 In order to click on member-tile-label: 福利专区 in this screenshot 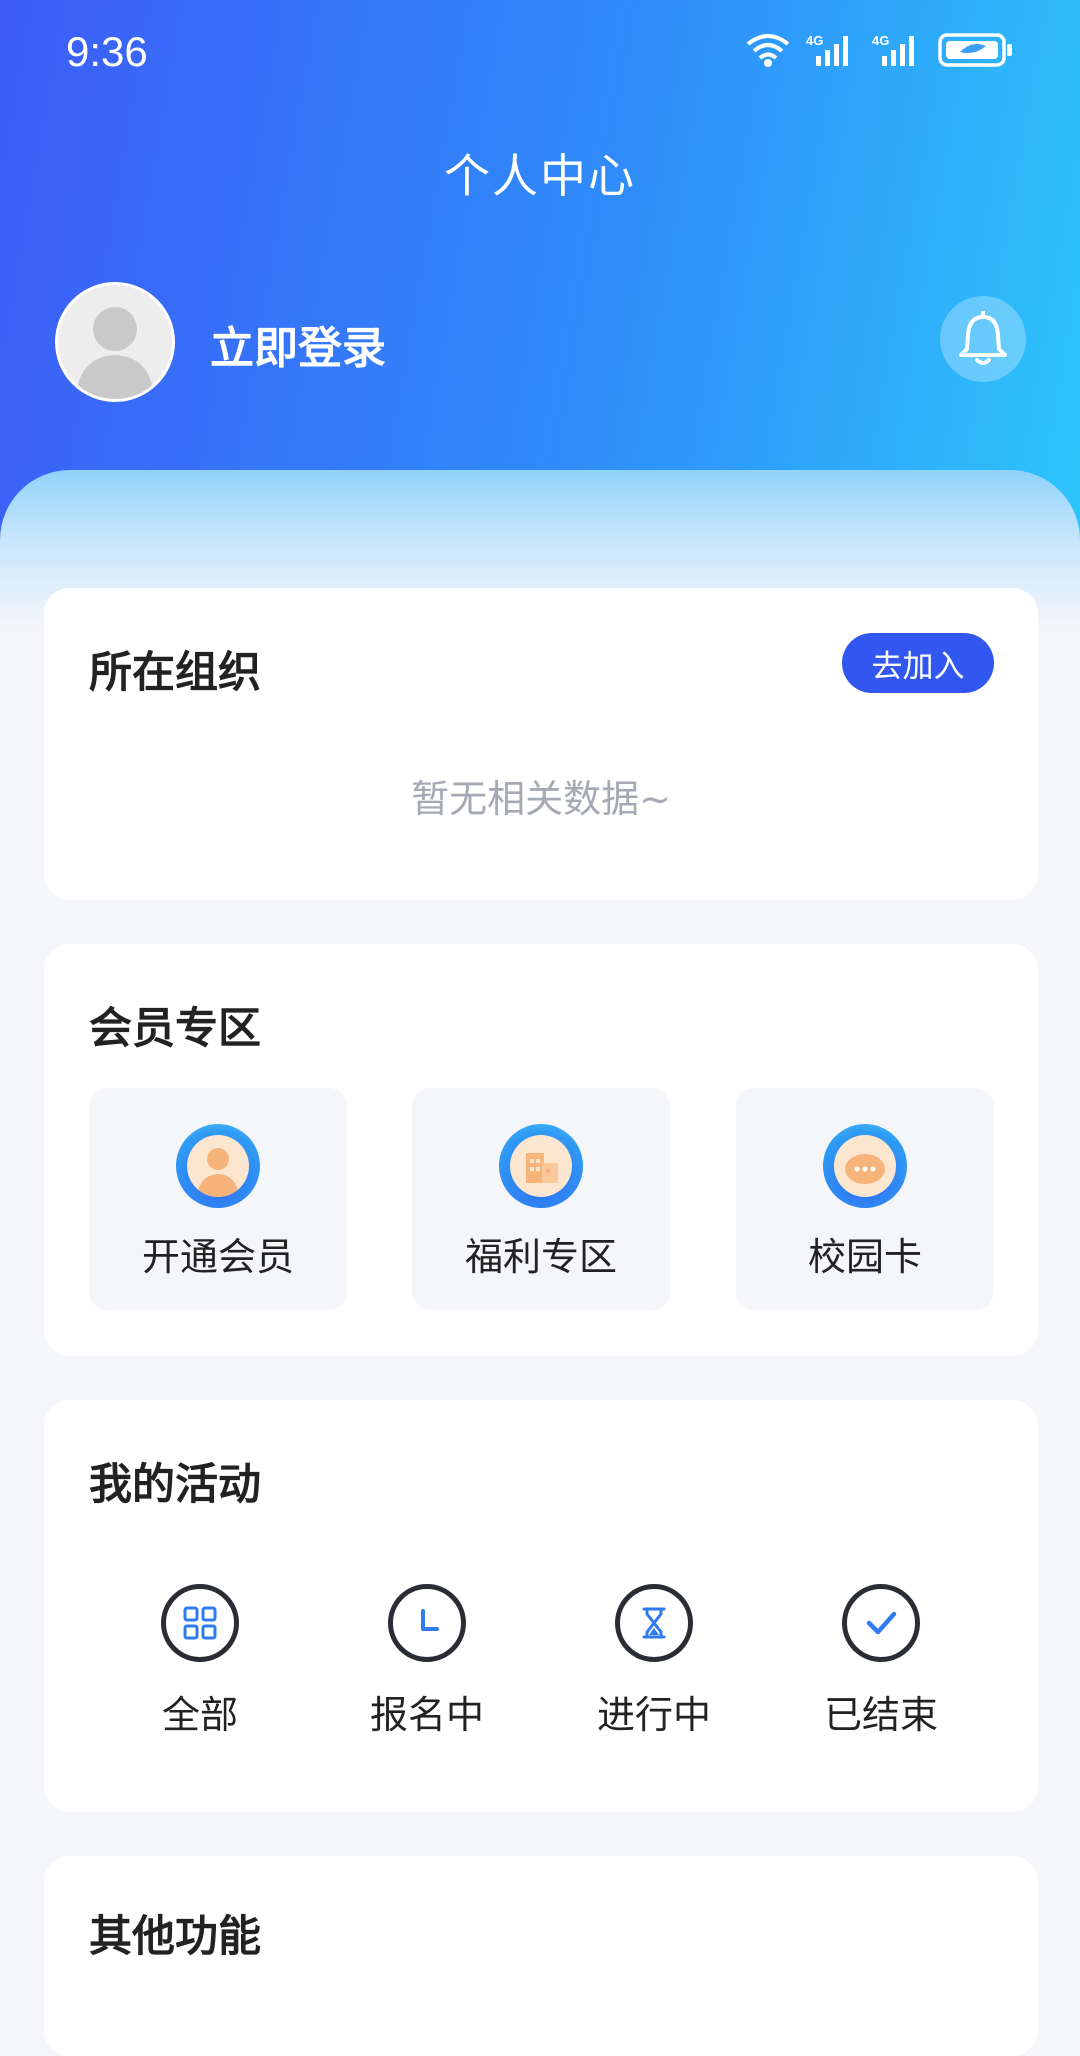, I will do `click(540, 1257)`.